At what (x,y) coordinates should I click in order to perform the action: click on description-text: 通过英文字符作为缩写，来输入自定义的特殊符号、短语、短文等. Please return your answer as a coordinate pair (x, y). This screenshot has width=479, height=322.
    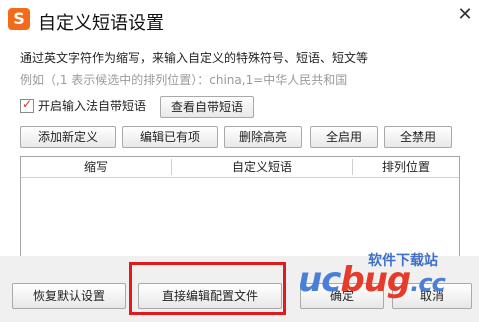
    Looking at the image, I should click on (194, 58).